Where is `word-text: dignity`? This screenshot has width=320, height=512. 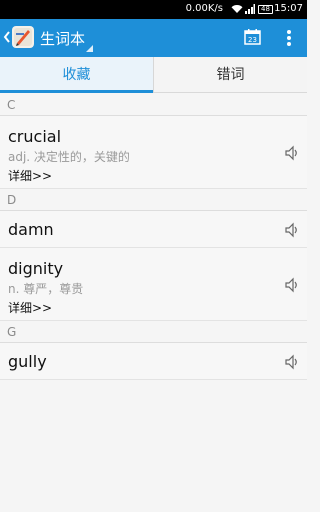 word-text: dignity is located at coordinates (36, 268).